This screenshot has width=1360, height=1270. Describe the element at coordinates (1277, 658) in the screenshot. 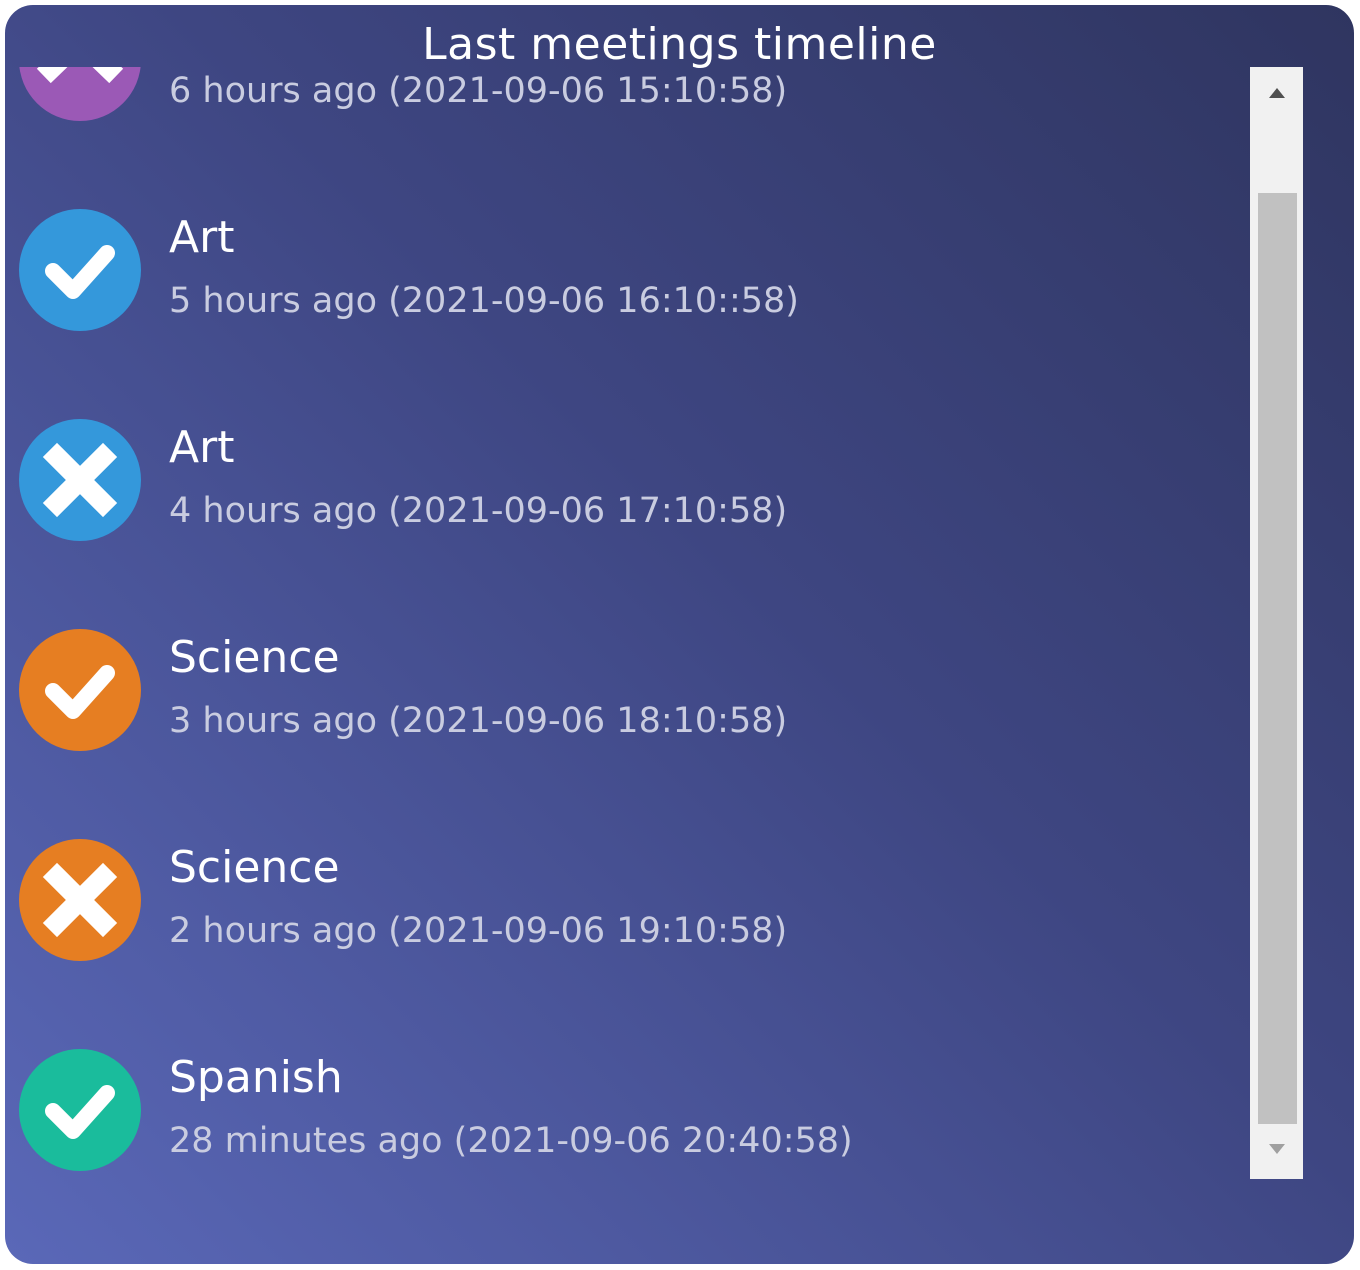

I see `scrollbar-thumb` at that location.